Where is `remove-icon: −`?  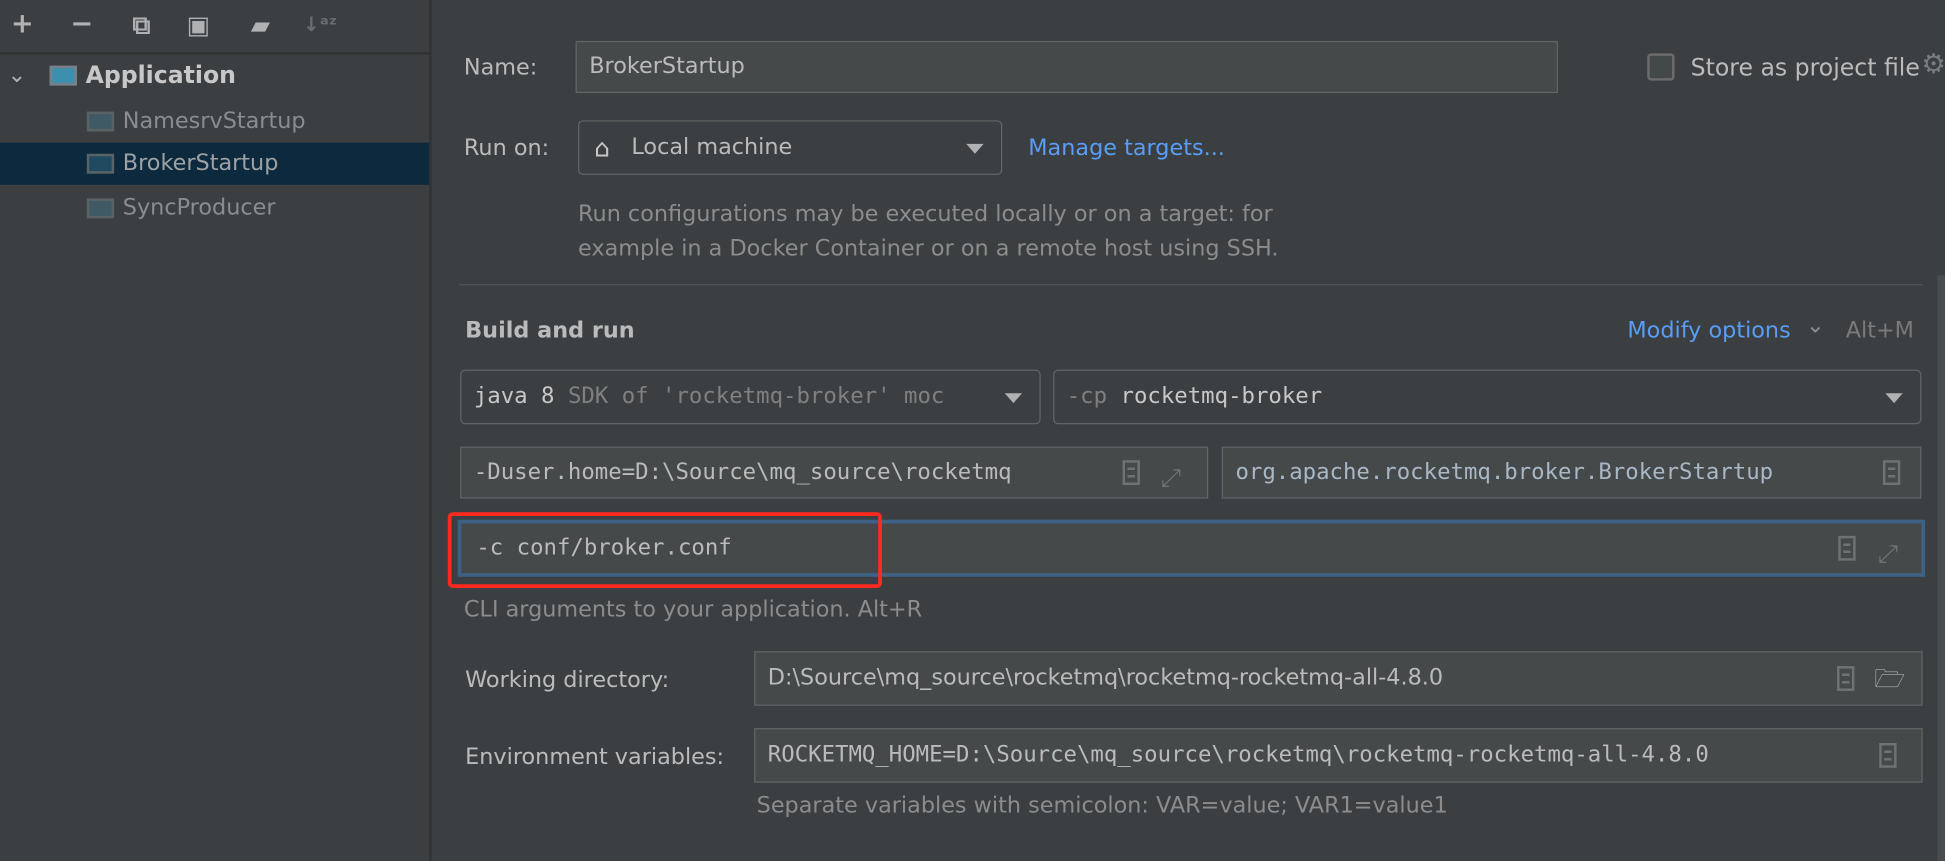 remove-icon: − is located at coordinates (82, 24).